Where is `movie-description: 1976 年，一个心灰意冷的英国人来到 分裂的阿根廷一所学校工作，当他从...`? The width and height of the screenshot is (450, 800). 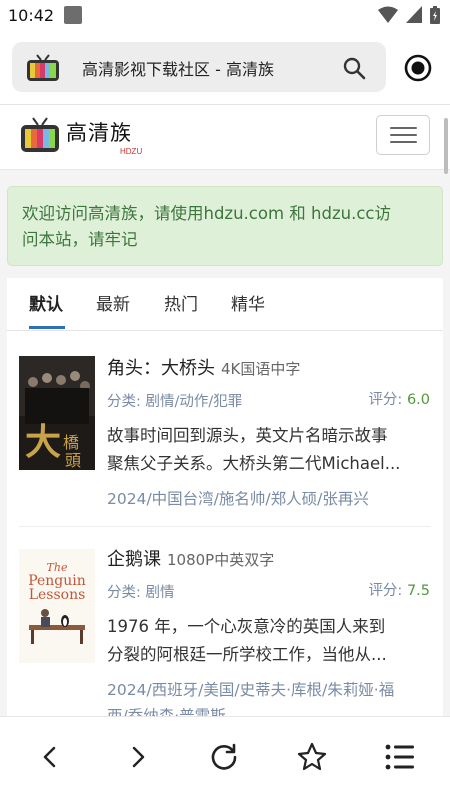 movie-description: 1976 年，一个心灰意冷的英国人来到 分裂的阿根廷一所学校工作，当他从... is located at coordinates (269, 641).